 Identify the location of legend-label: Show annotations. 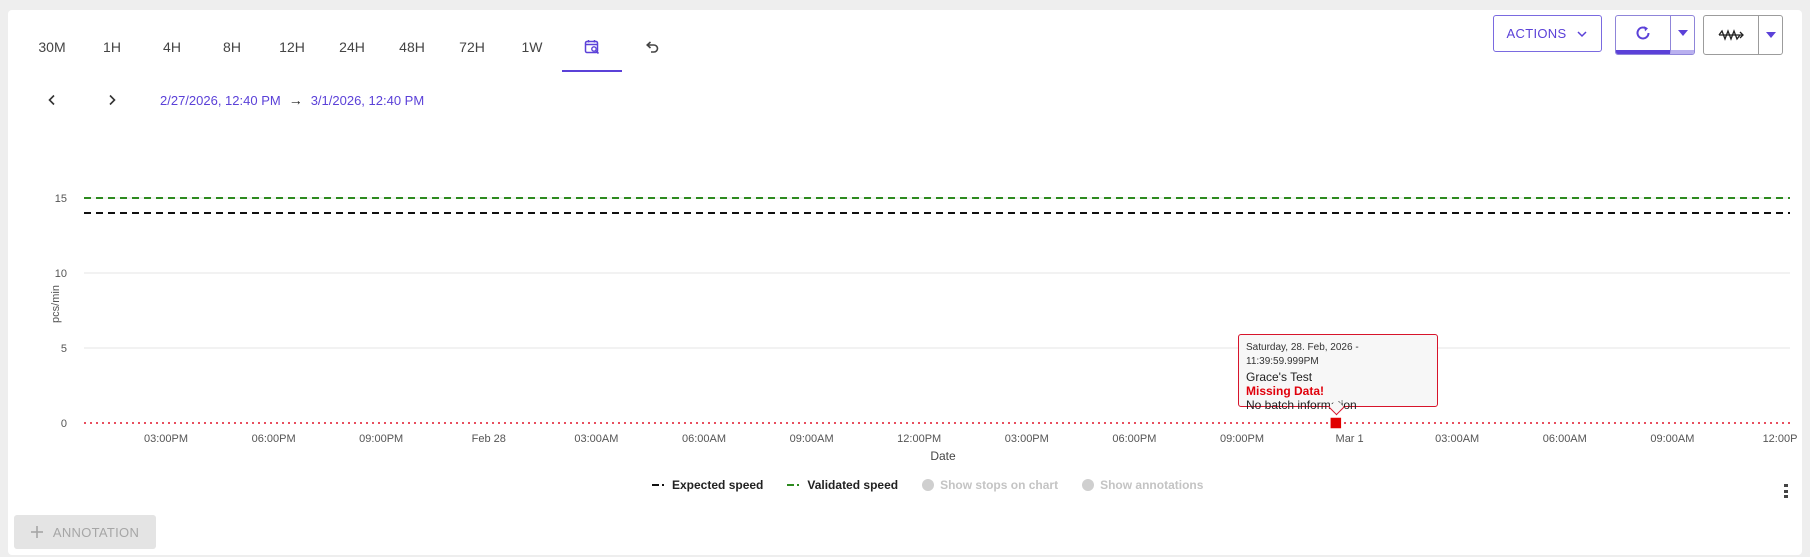
(1152, 485).